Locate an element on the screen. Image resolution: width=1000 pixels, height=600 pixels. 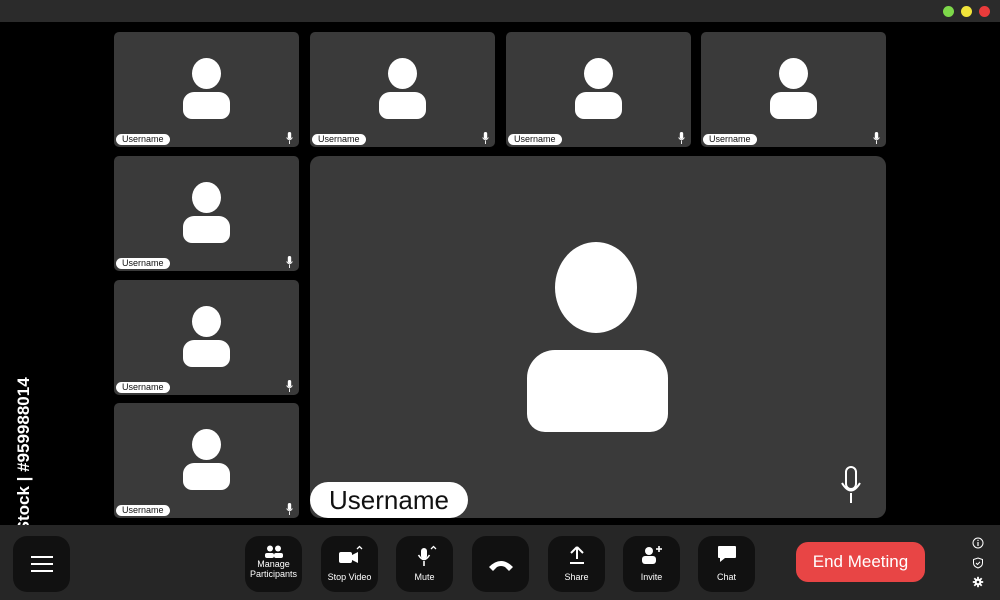
phone-hangup-icon is located at coordinates (500, 566).